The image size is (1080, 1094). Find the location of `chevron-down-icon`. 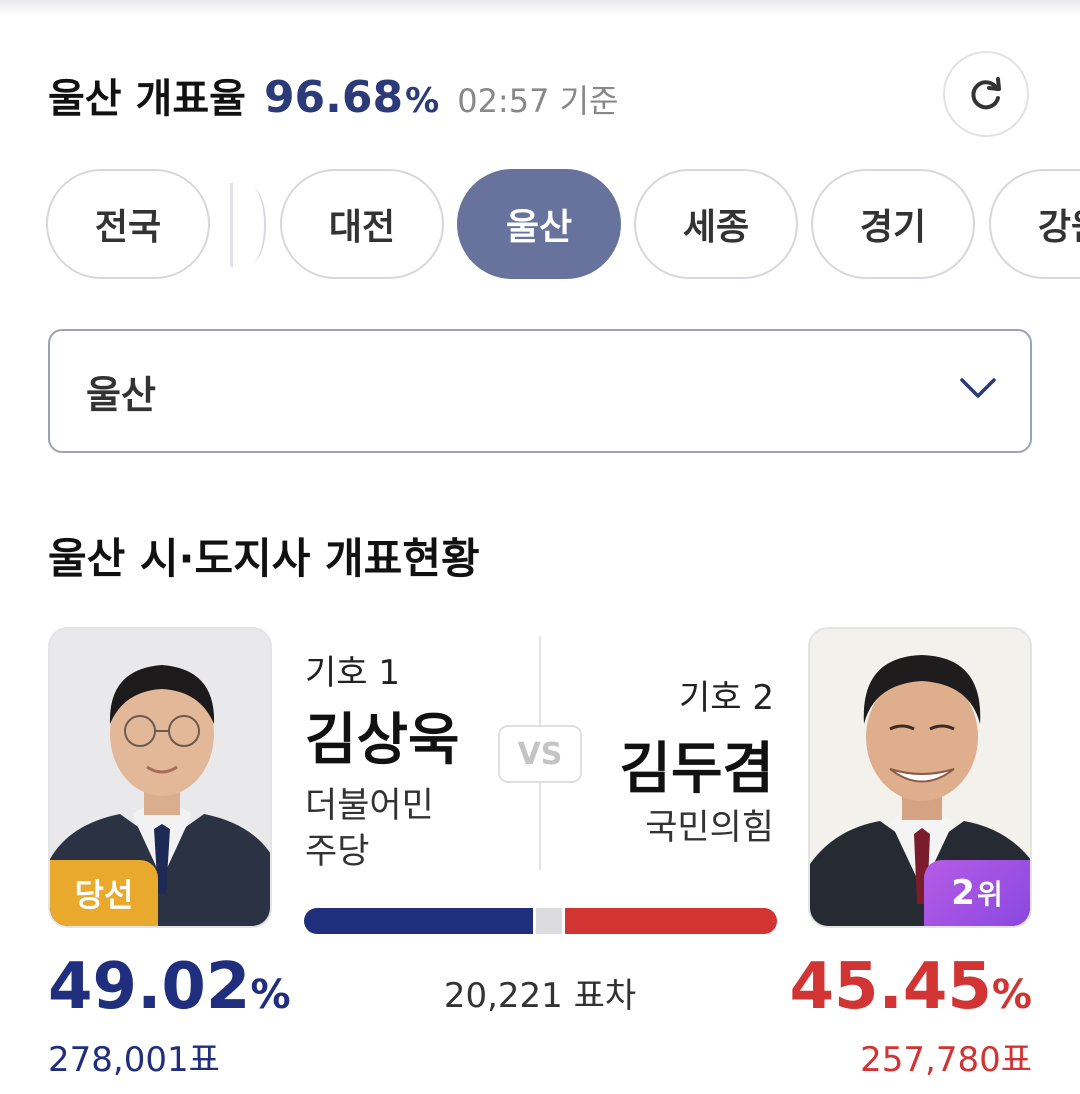

chevron-down-icon is located at coordinates (978, 388).